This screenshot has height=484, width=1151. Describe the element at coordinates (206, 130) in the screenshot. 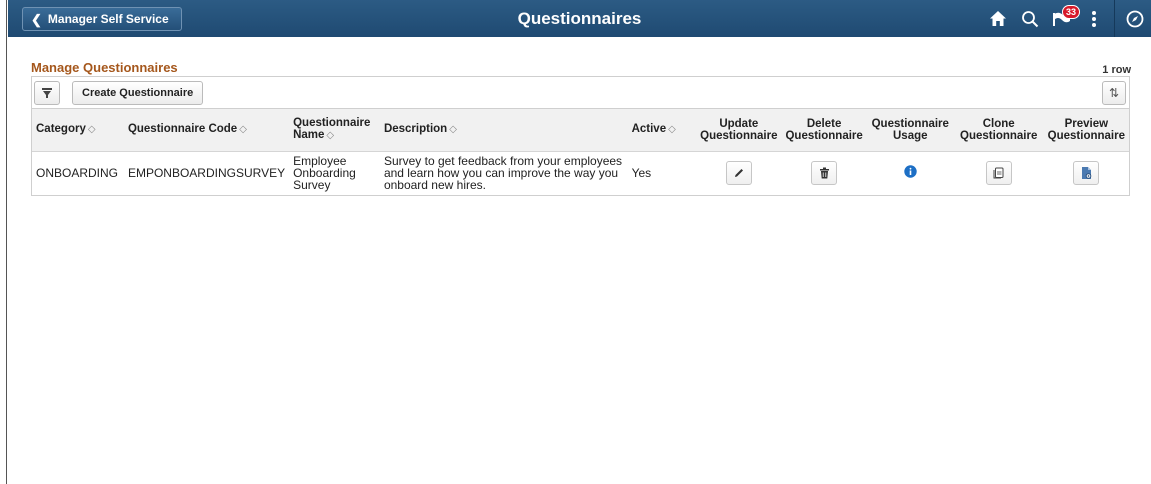

I see `column-header-code: Questionnaire Code ◇` at that location.